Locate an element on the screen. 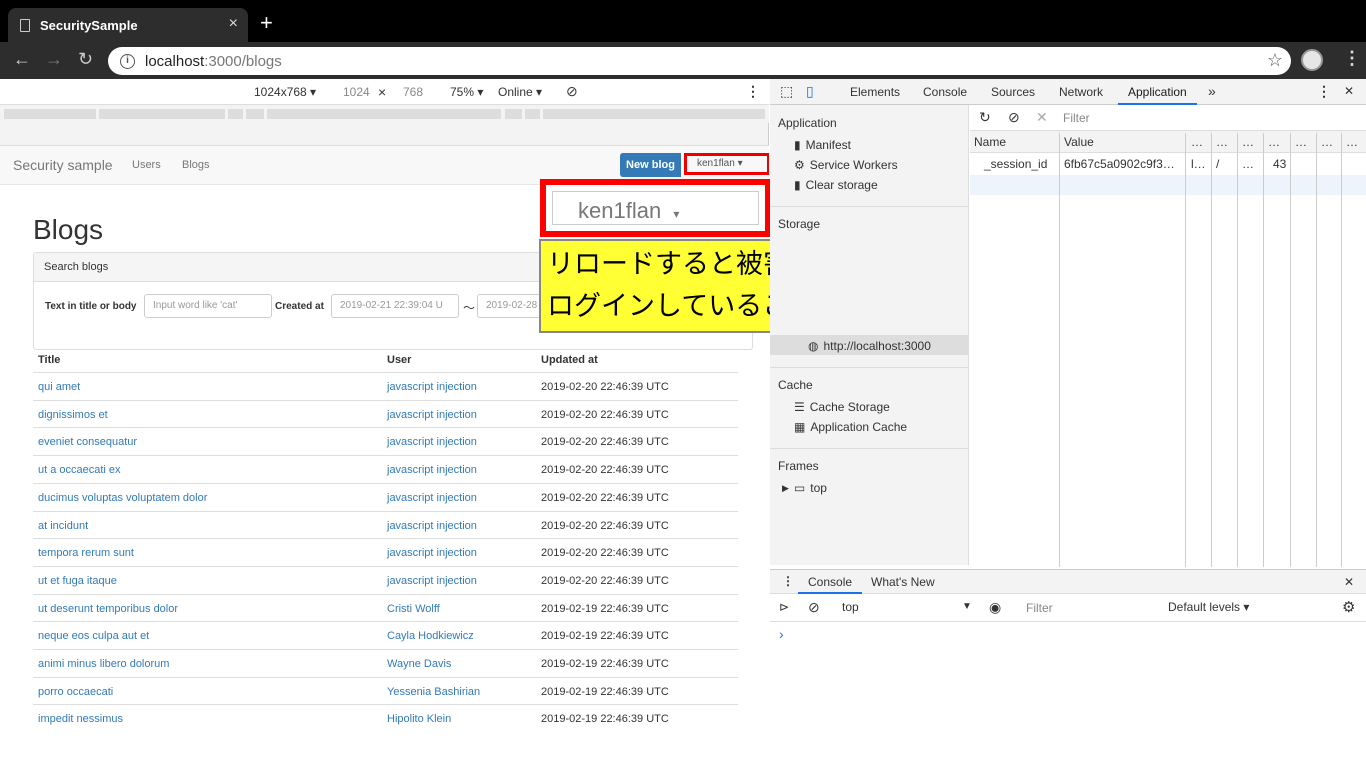 This screenshot has width=1366, height=768. browser-menu-icon: ⋮ is located at coordinates (1352, 58).